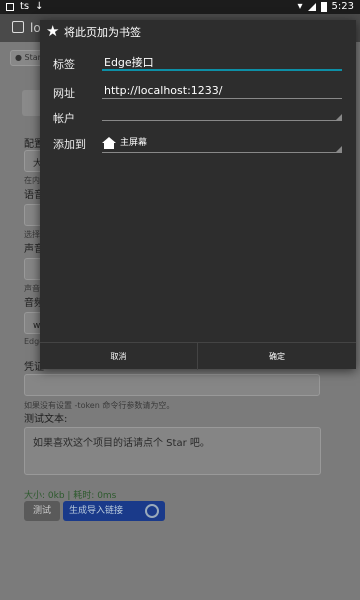 The image size is (360, 600). I want to click on tab-switcher-icon, so click(18, 27).